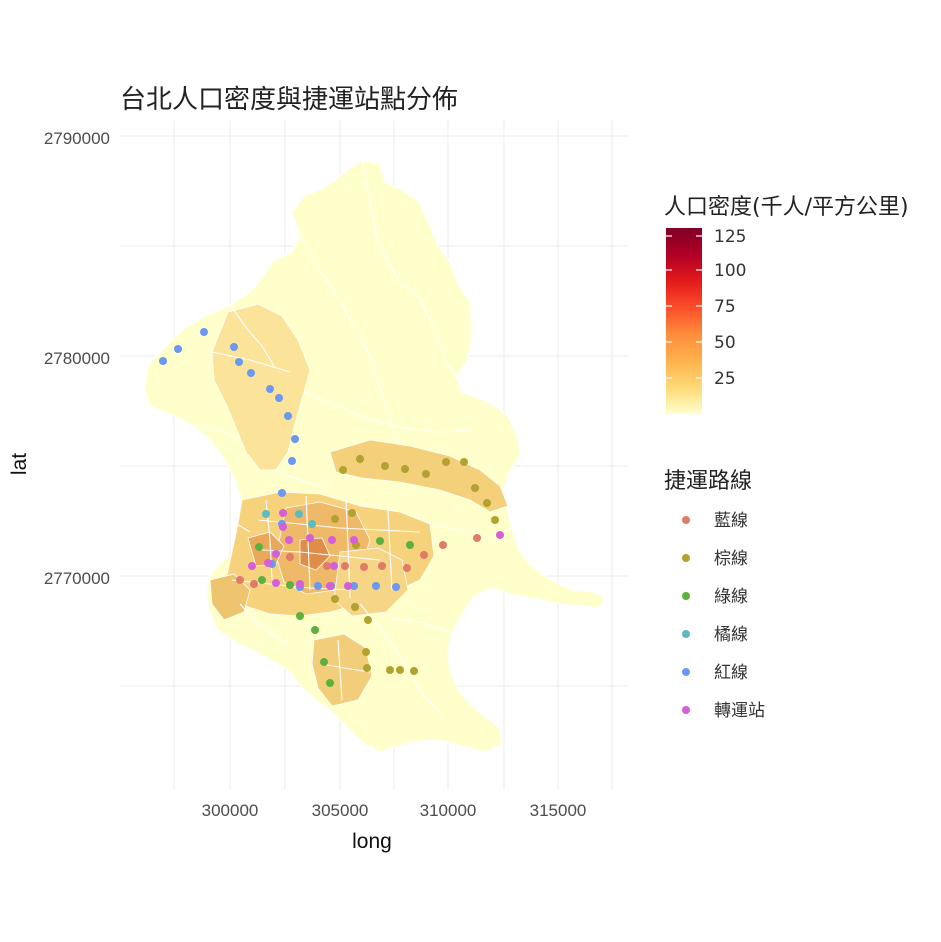 This screenshot has height=942, width=941. Describe the element at coordinates (289, 100) in the screenshot. I see `chart-title: 台北人口密度與捷運站點分佈` at that location.